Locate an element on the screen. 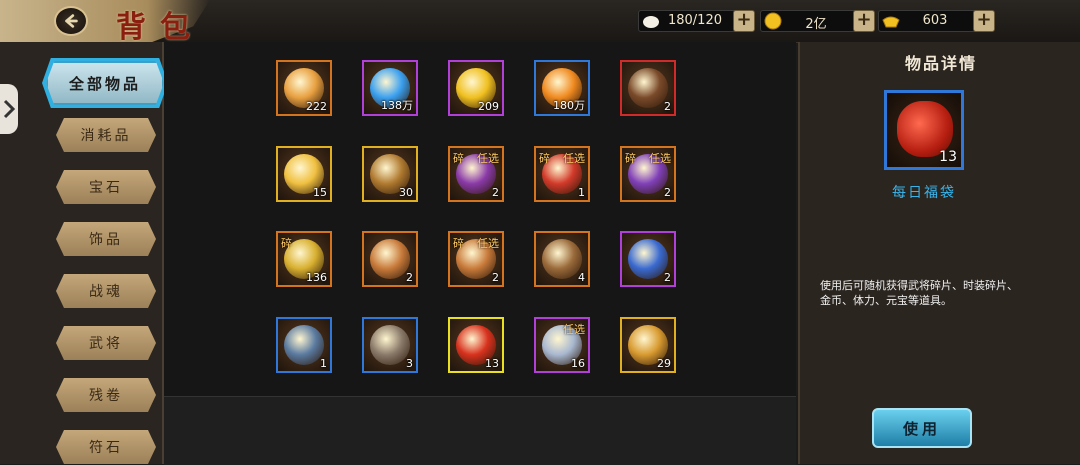 The width and height of the screenshot is (1080, 465). item-slot: 138万 is located at coordinates (390, 88).